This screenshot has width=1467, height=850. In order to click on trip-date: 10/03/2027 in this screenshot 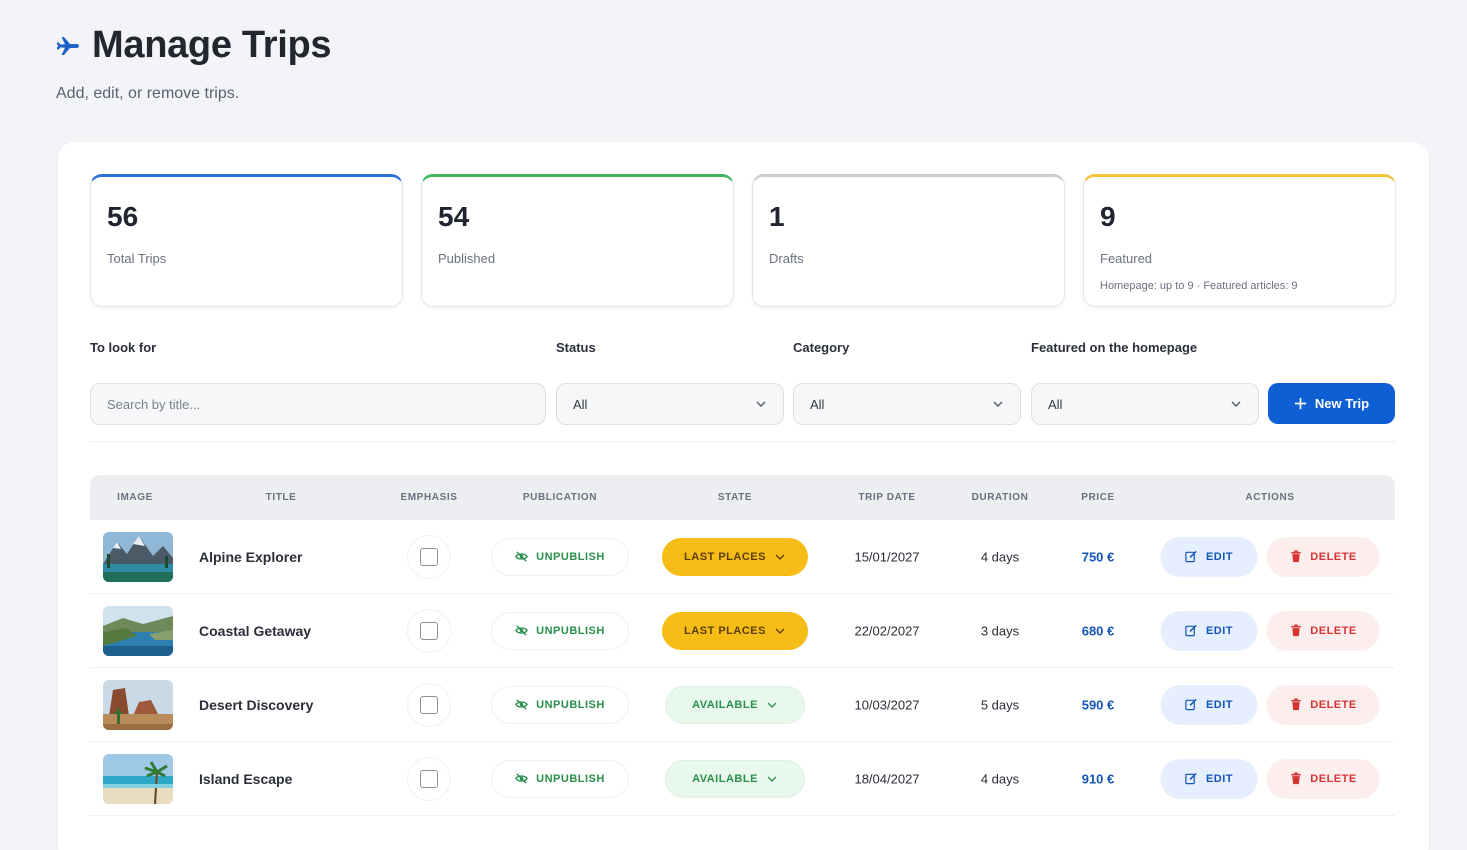, I will do `click(887, 704)`.